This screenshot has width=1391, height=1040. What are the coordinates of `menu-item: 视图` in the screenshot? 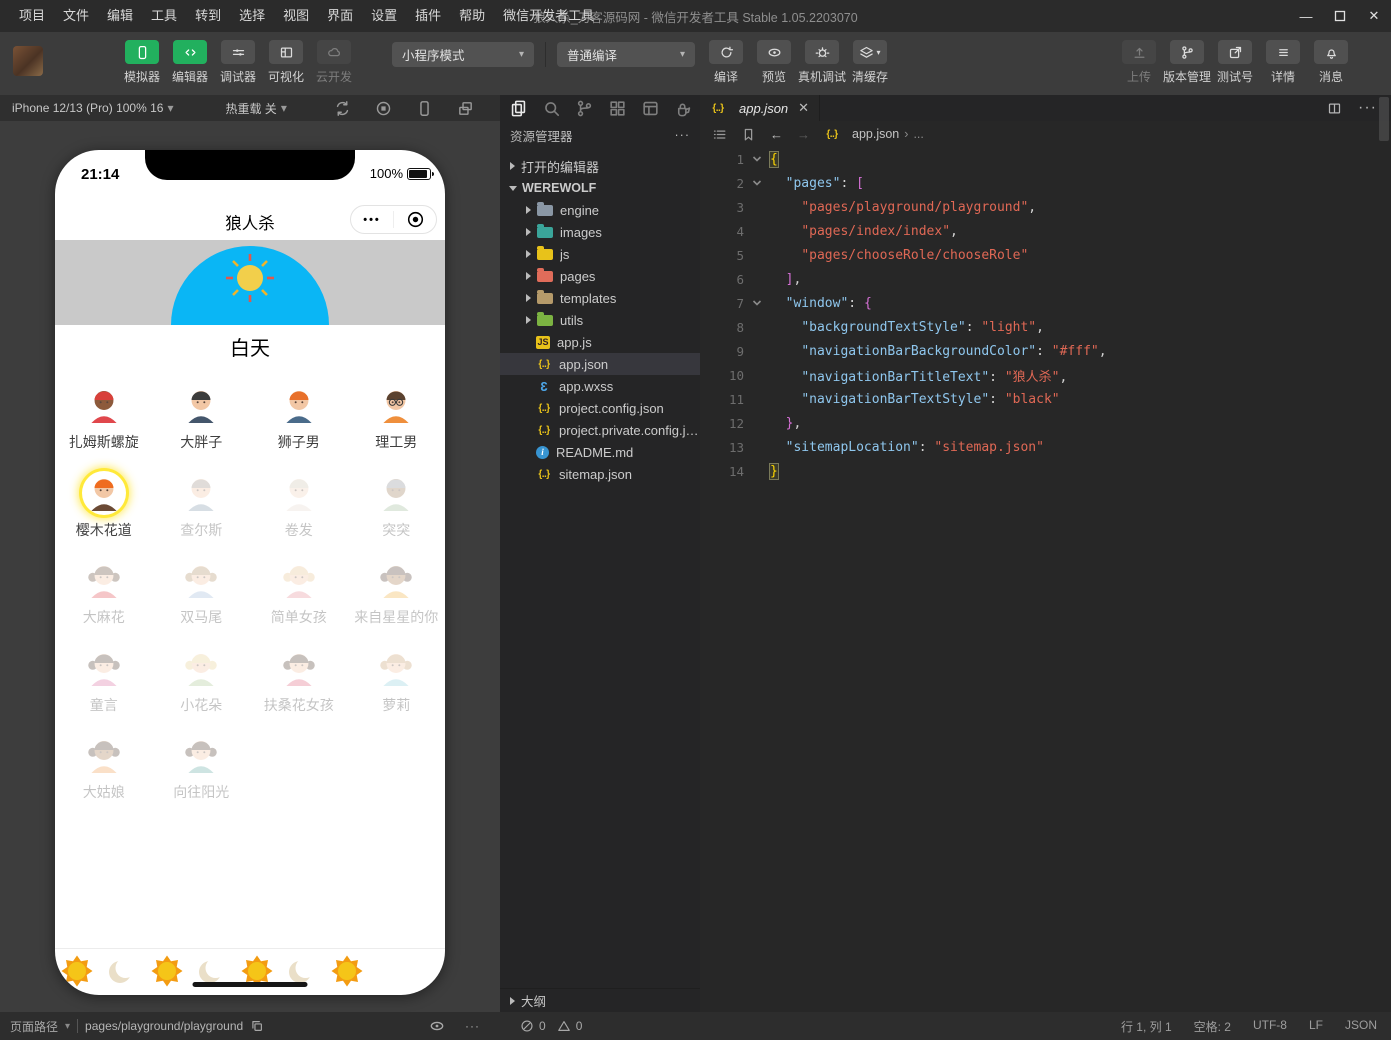 It's located at (296, 16).